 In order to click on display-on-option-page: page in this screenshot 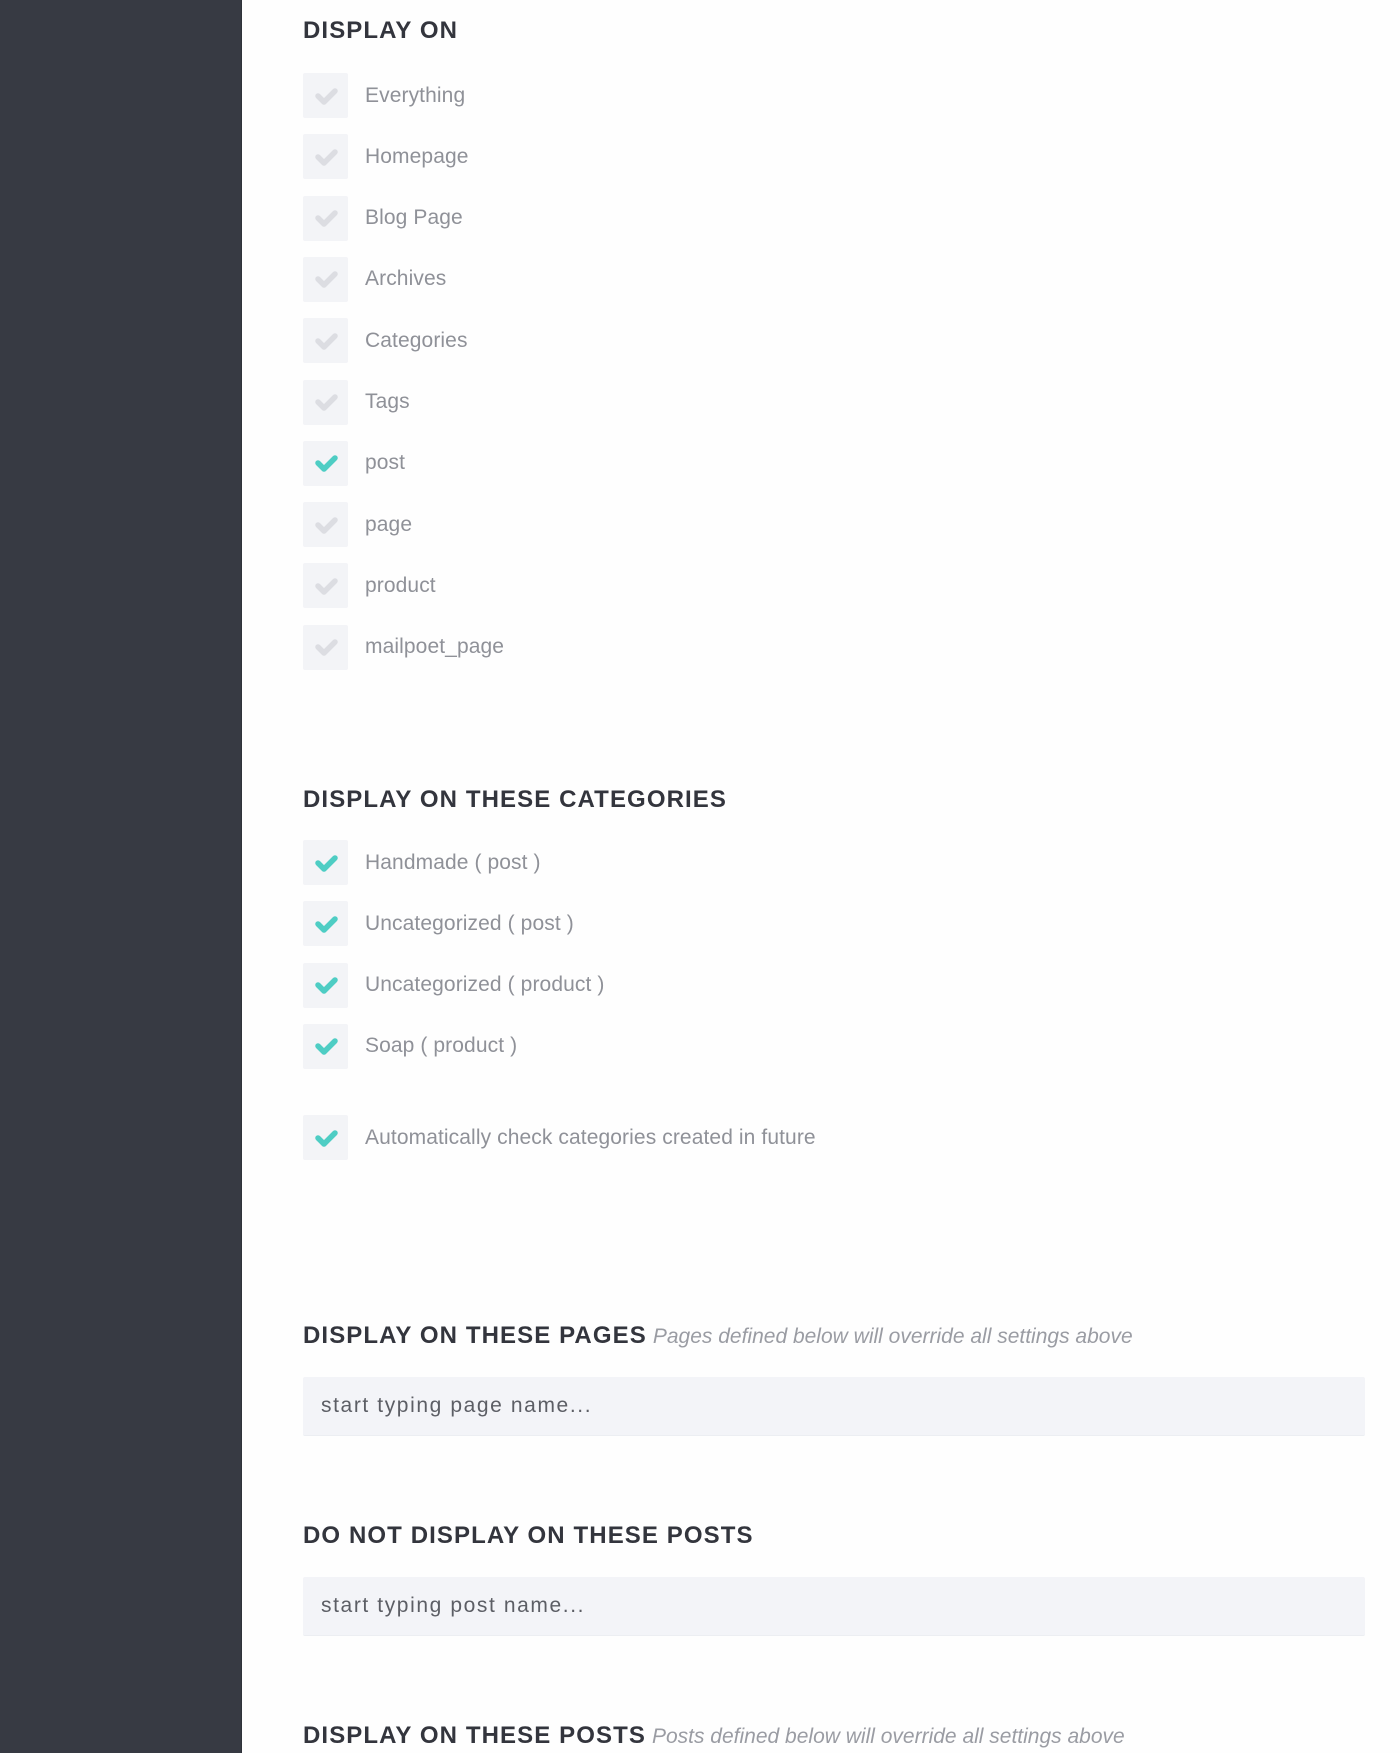, I will do `click(358, 525)`.